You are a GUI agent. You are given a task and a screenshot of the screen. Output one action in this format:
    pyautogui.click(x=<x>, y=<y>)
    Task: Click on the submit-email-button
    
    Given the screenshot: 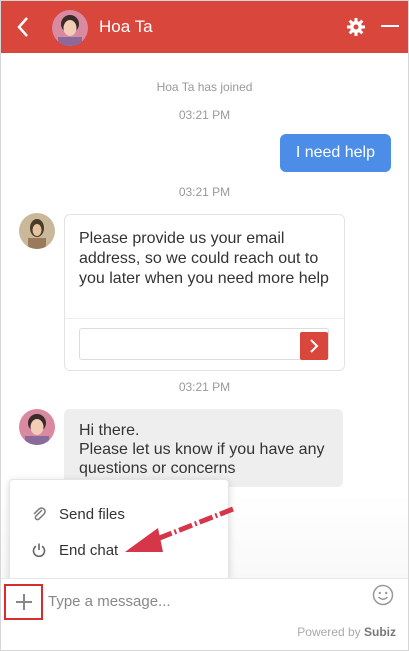 What is the action you would take?
    pyautogui.click(x=314, y=346)
    